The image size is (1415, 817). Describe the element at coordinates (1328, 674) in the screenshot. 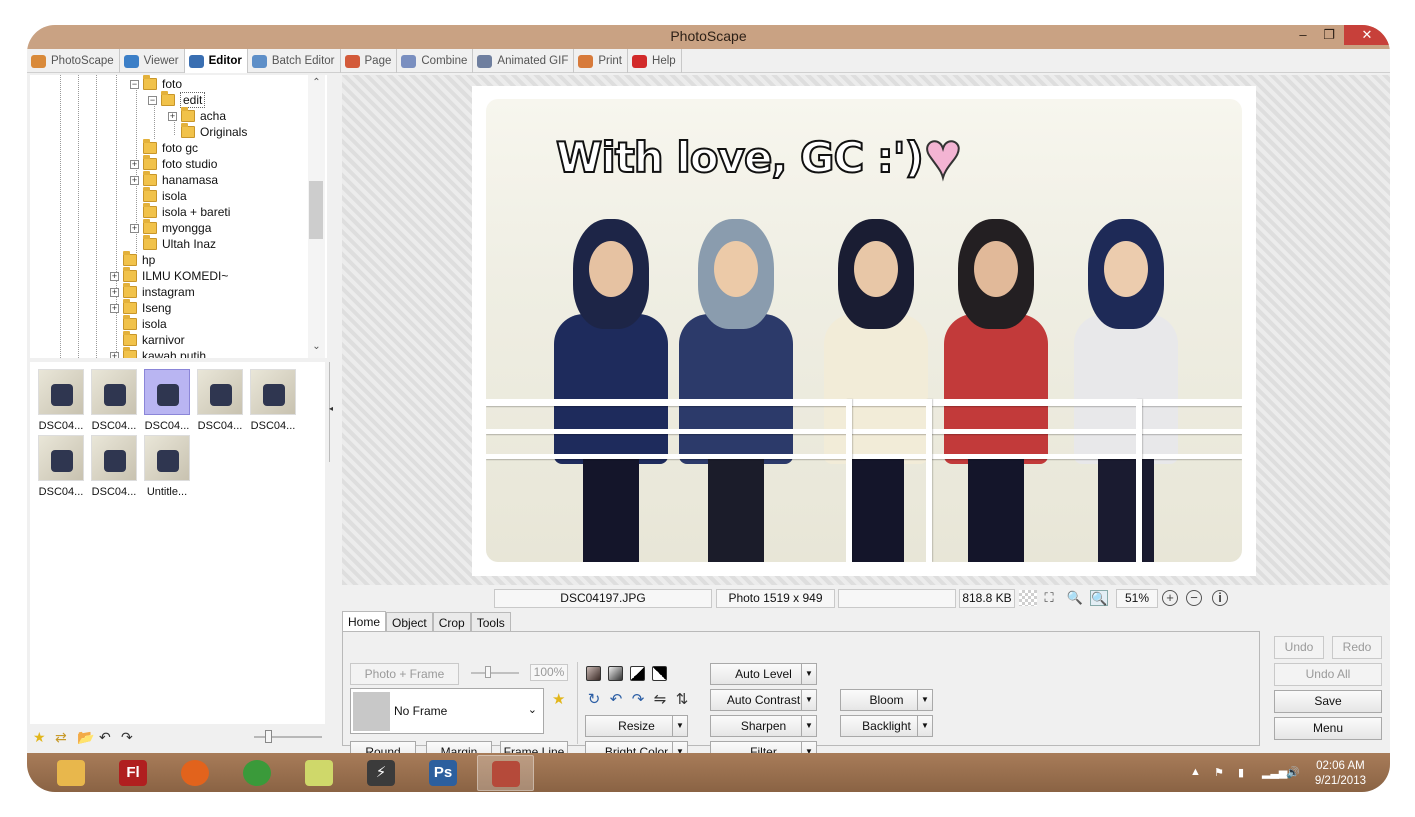

I see `undo-all-button: Undo All` at that location.